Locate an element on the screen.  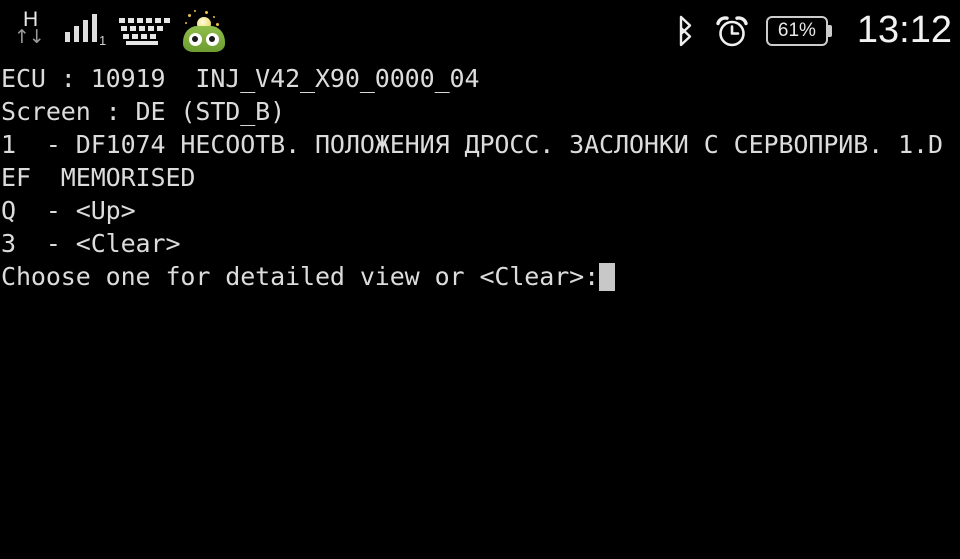
alarm-clock-icon is located at coordinates (732, 31).